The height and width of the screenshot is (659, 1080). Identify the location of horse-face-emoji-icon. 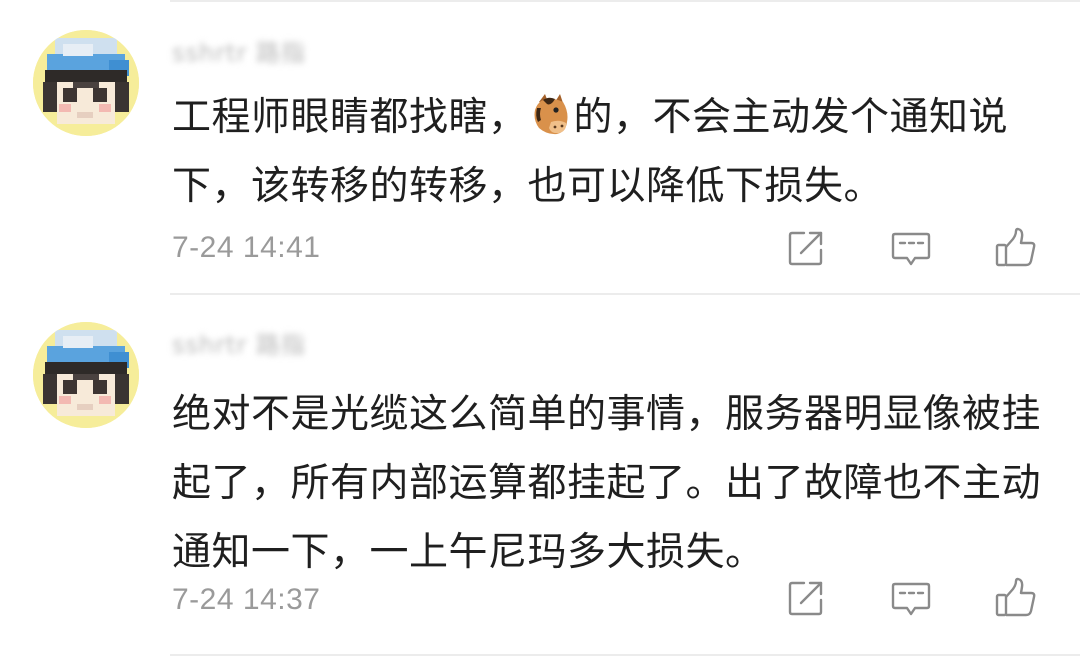
(551, 114).